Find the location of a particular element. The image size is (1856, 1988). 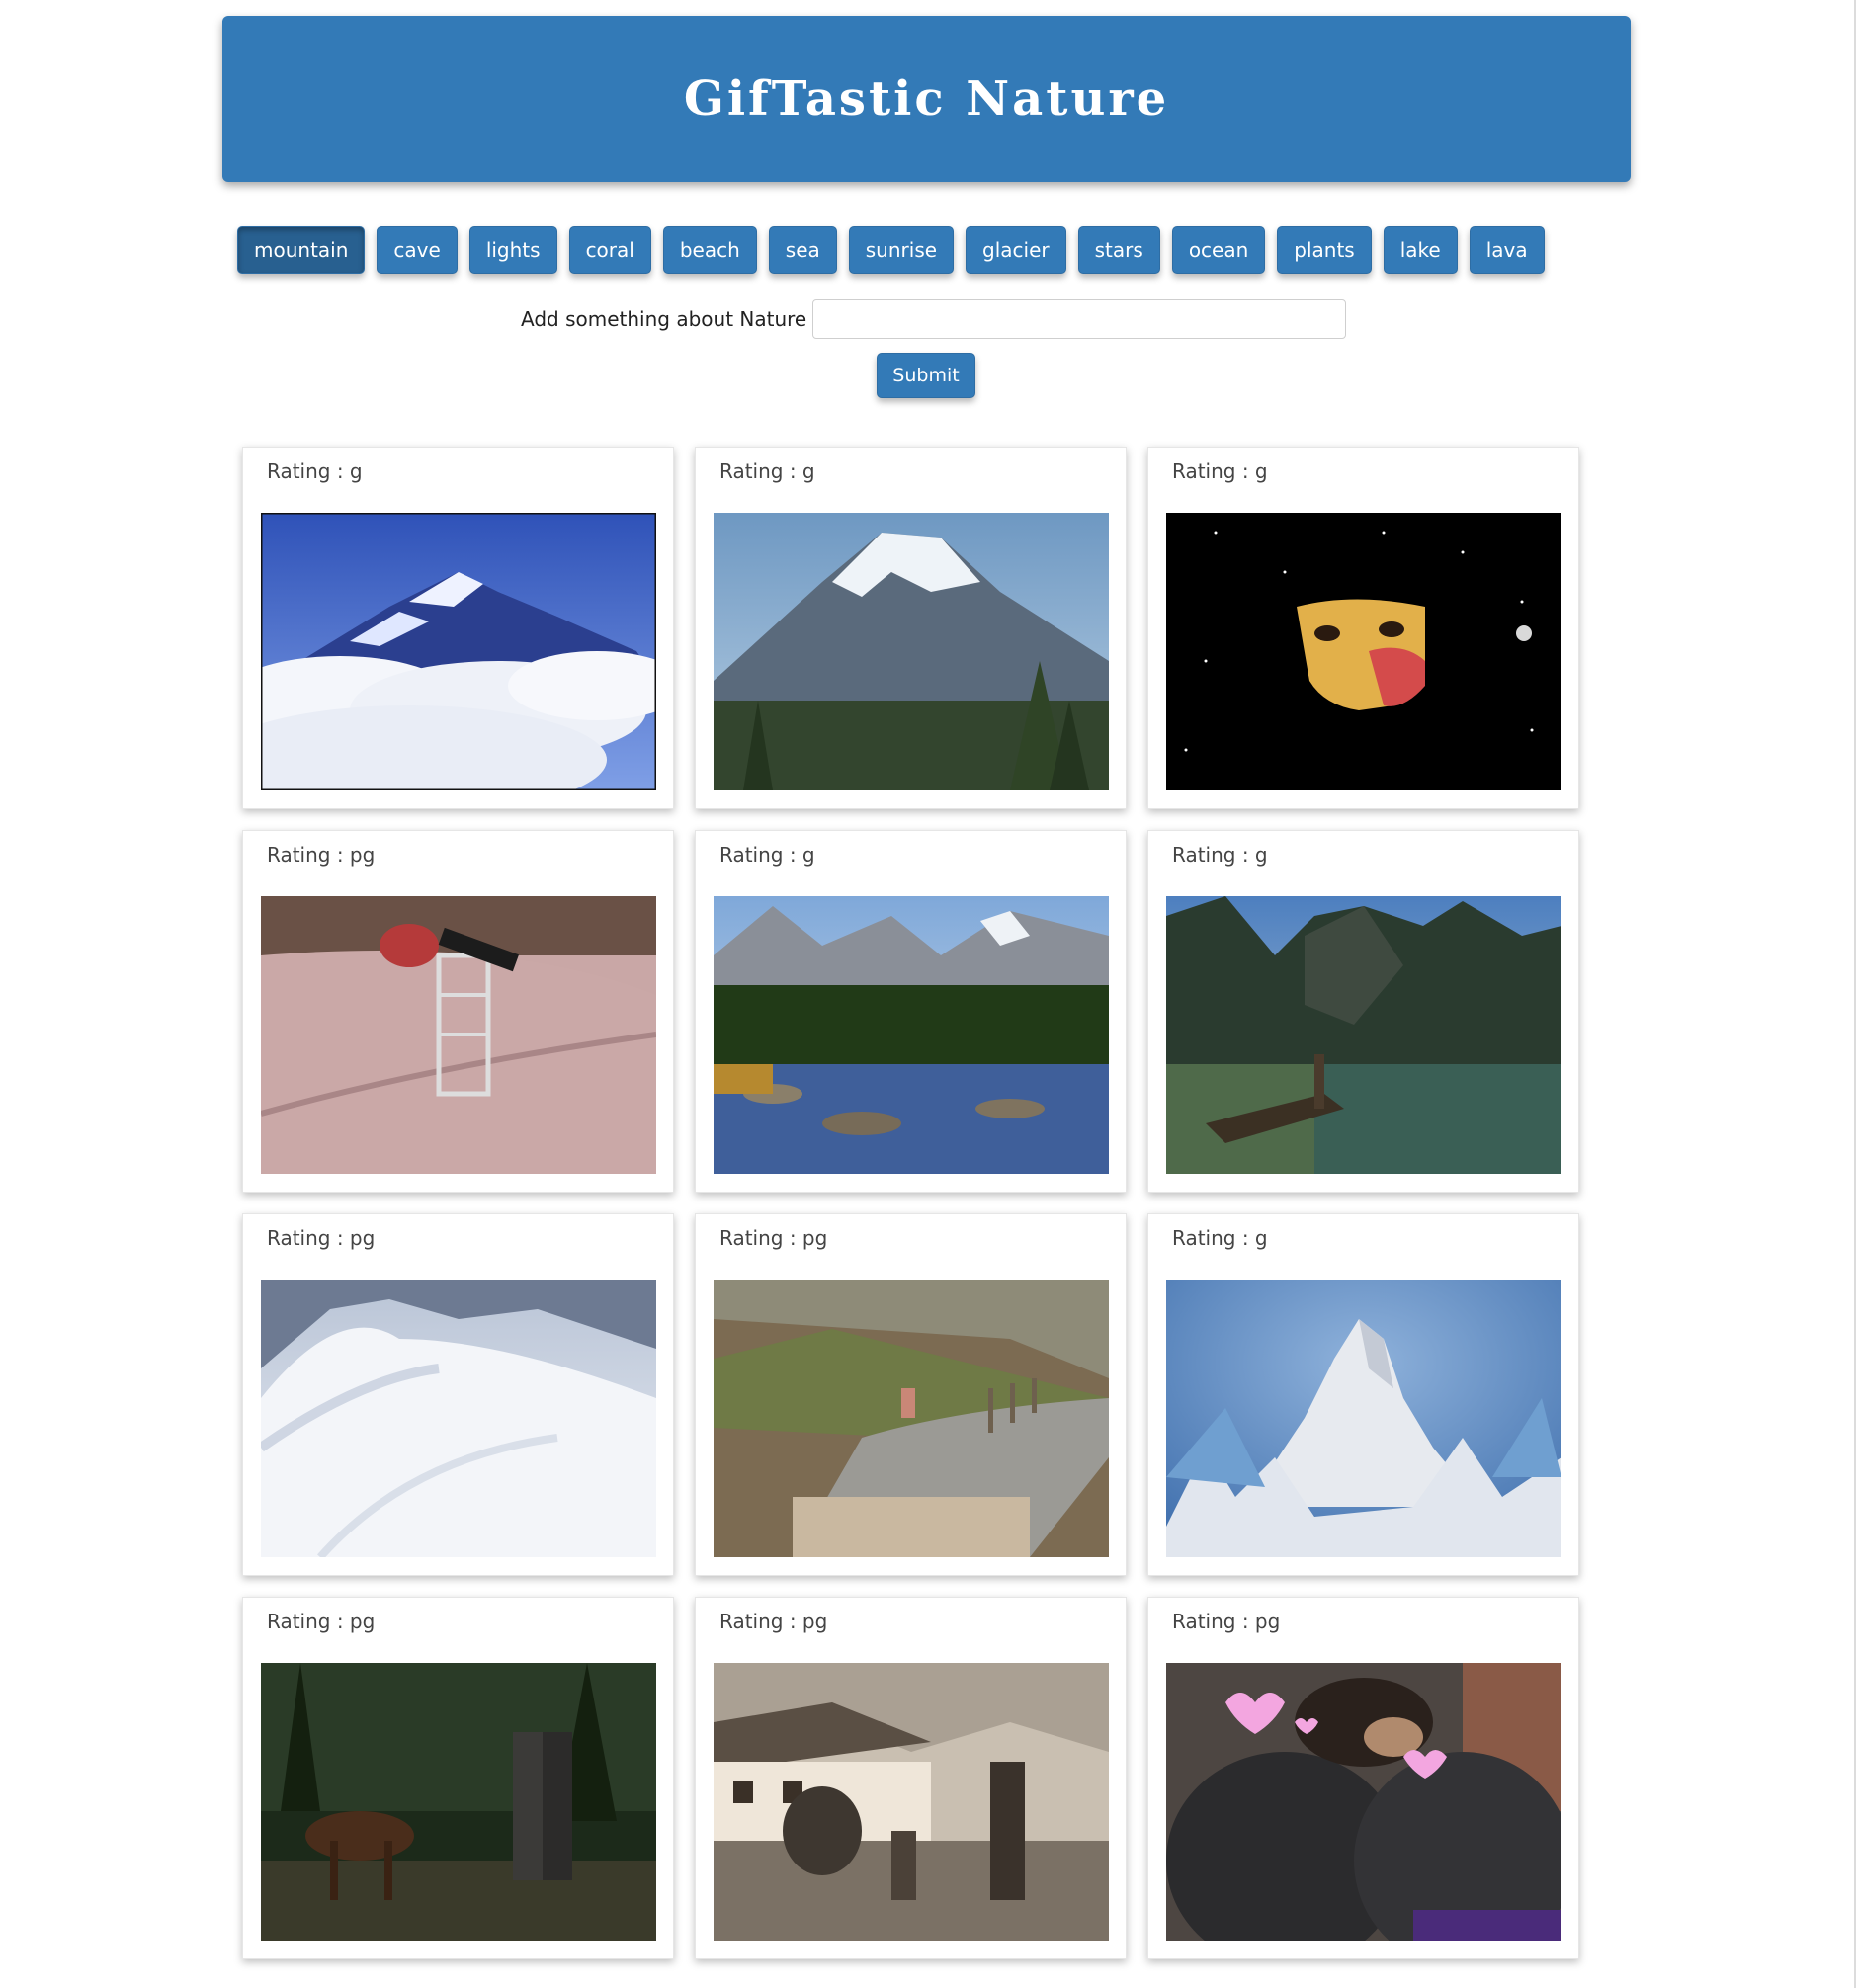

gif-image-everest-clouds is located at coordinates (459, 651).